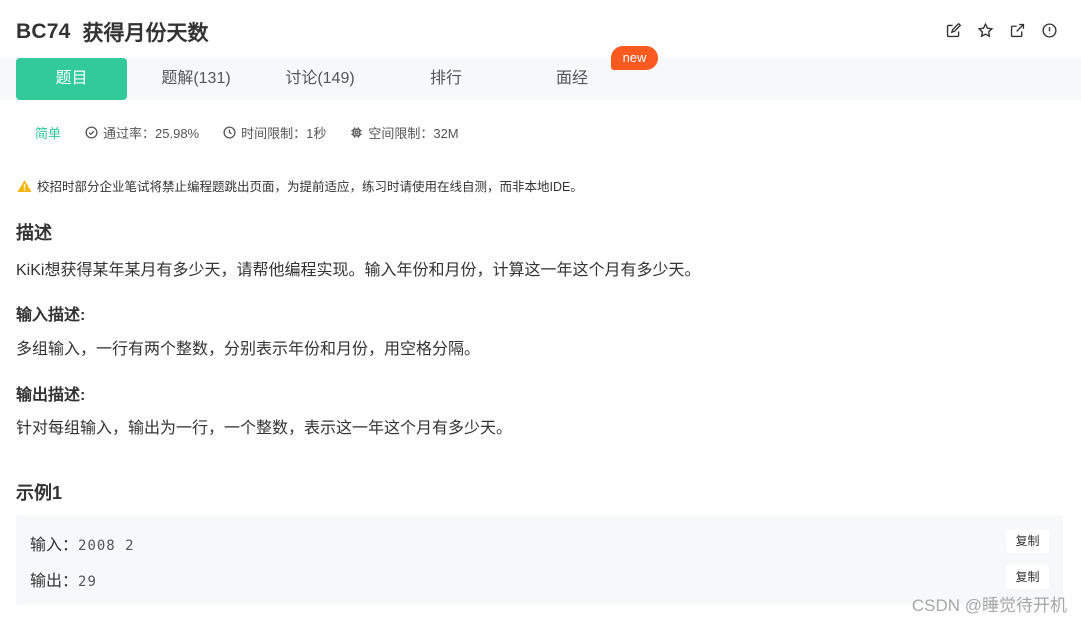  Describe the element at coordinates (151, 133) in the screenshot. I see `pass-rate-text: 通过率：25.98%` at that location.